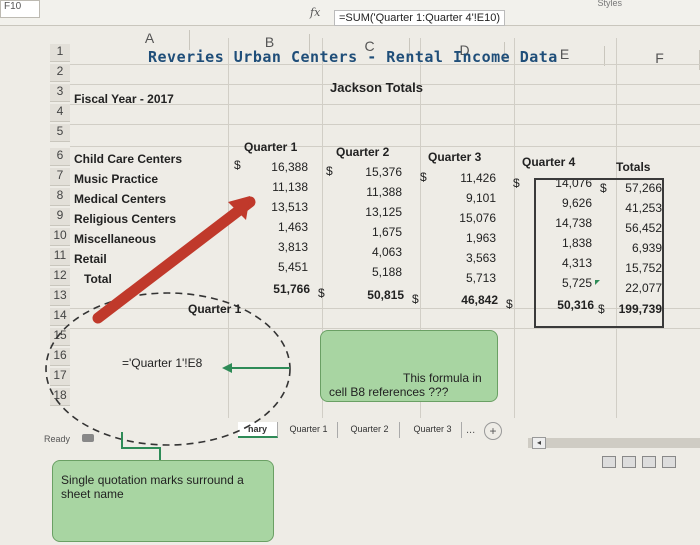  Describe the element at coordinates (60, 257) in the screenshot. I see `row-header: 11` at that location.